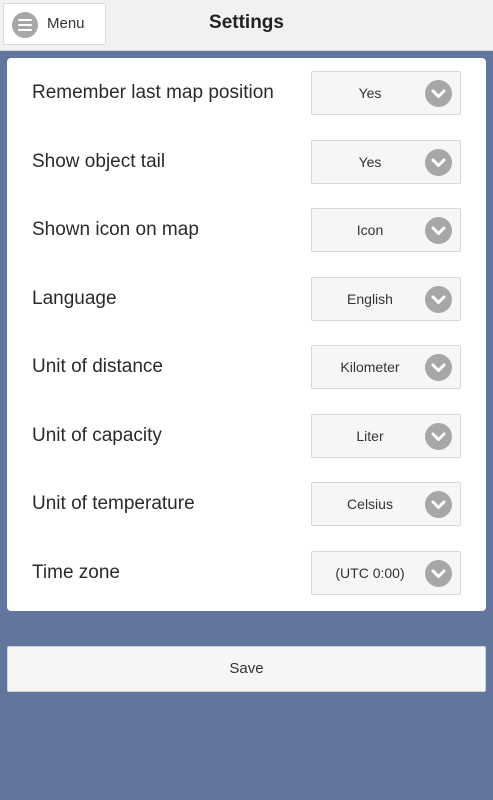 The height and width of the screenshot is (800, 493). I want to click on object-tail-select: Yes, so click(386, 162).